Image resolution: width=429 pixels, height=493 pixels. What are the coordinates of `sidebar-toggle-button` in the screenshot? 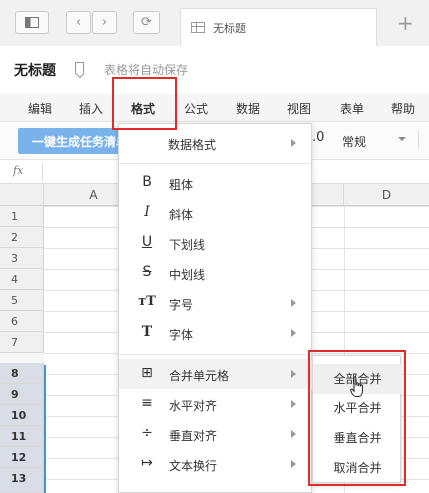 It's located at (32, 22).